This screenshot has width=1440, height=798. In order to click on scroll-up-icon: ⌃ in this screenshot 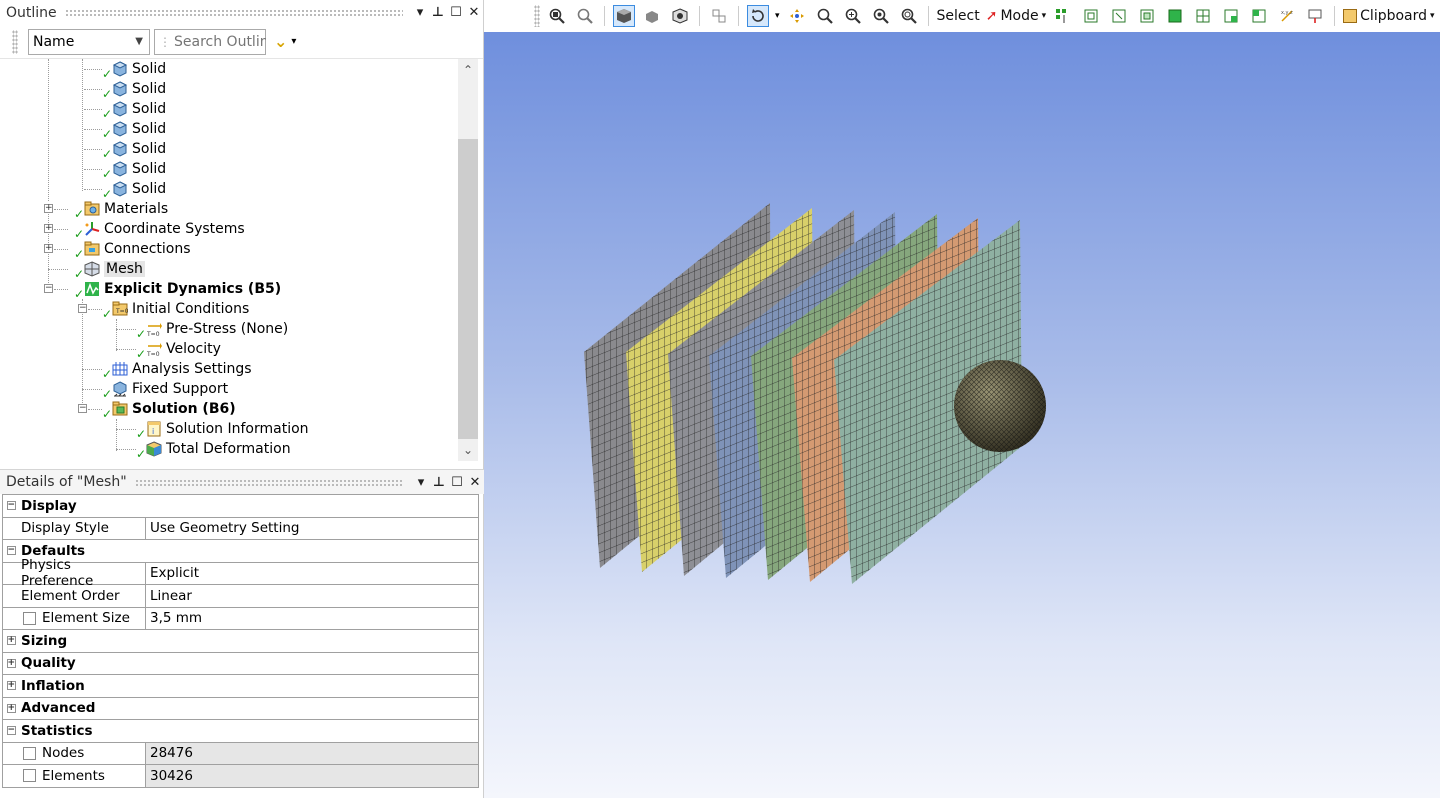, I will do `click(468, 70)`.